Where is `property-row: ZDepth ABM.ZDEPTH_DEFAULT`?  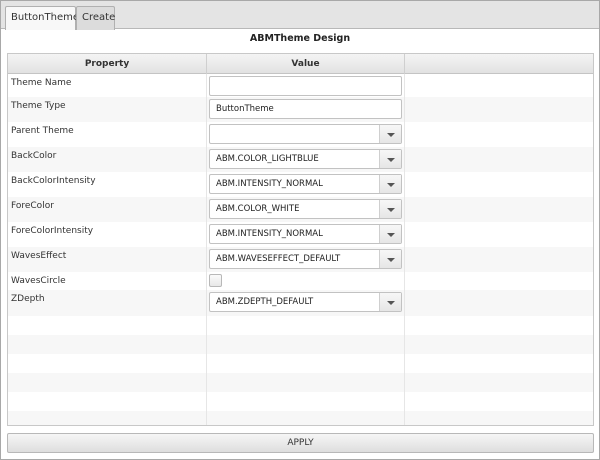 property-row: ZDepth ABM.ZDEPTH_DEFAULT is located at coordinates (300, 303).